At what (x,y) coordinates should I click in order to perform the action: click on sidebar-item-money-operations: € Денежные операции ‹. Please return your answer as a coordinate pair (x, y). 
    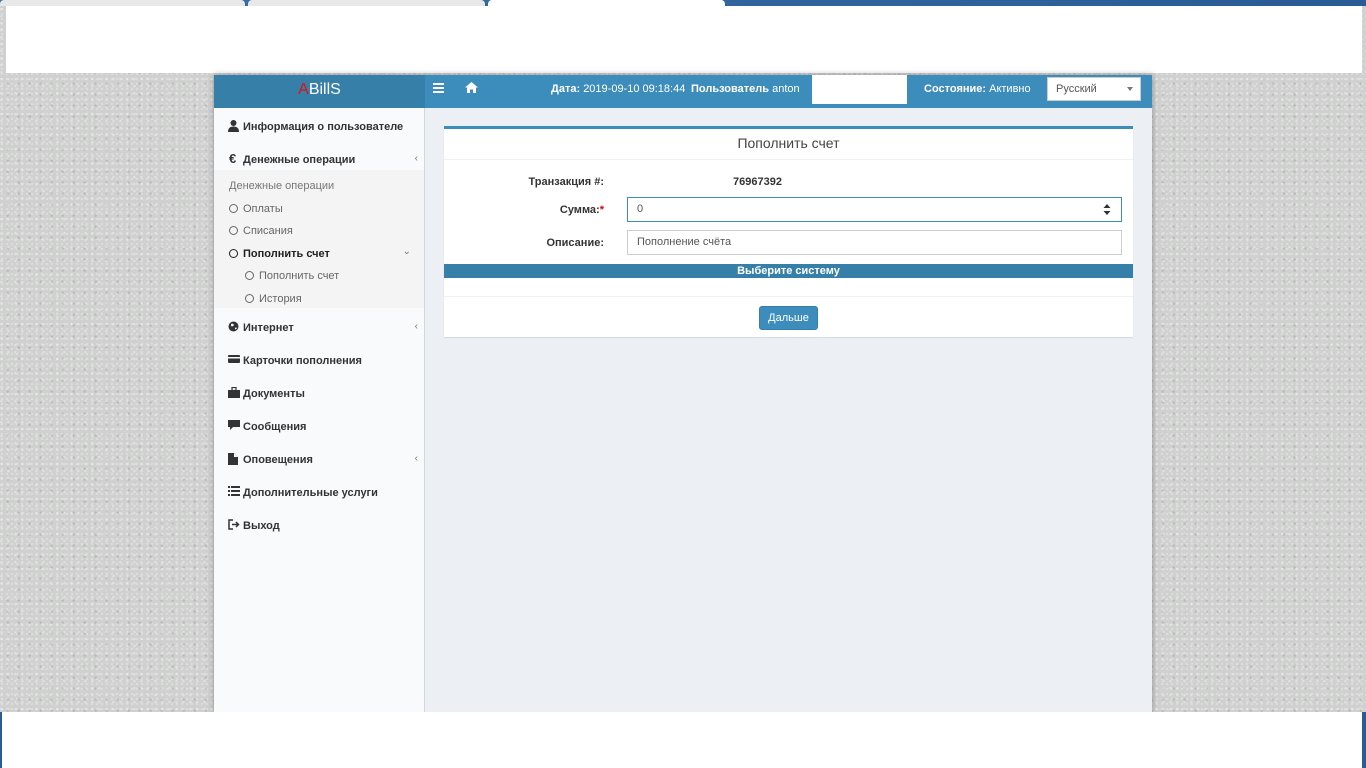
    Looking at the image, I should click on (319, 162).